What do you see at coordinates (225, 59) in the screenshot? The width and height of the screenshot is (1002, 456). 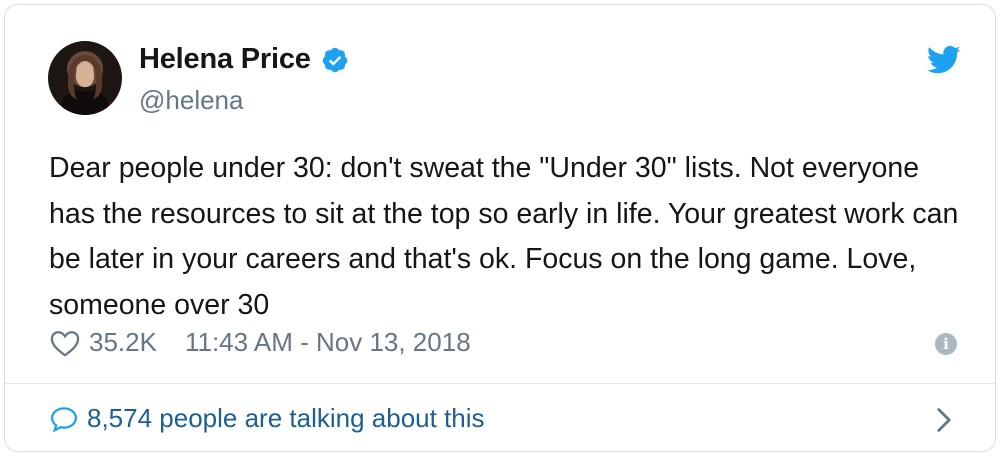 I see `author-name: Helena Price` at bounding box center [225, 59].